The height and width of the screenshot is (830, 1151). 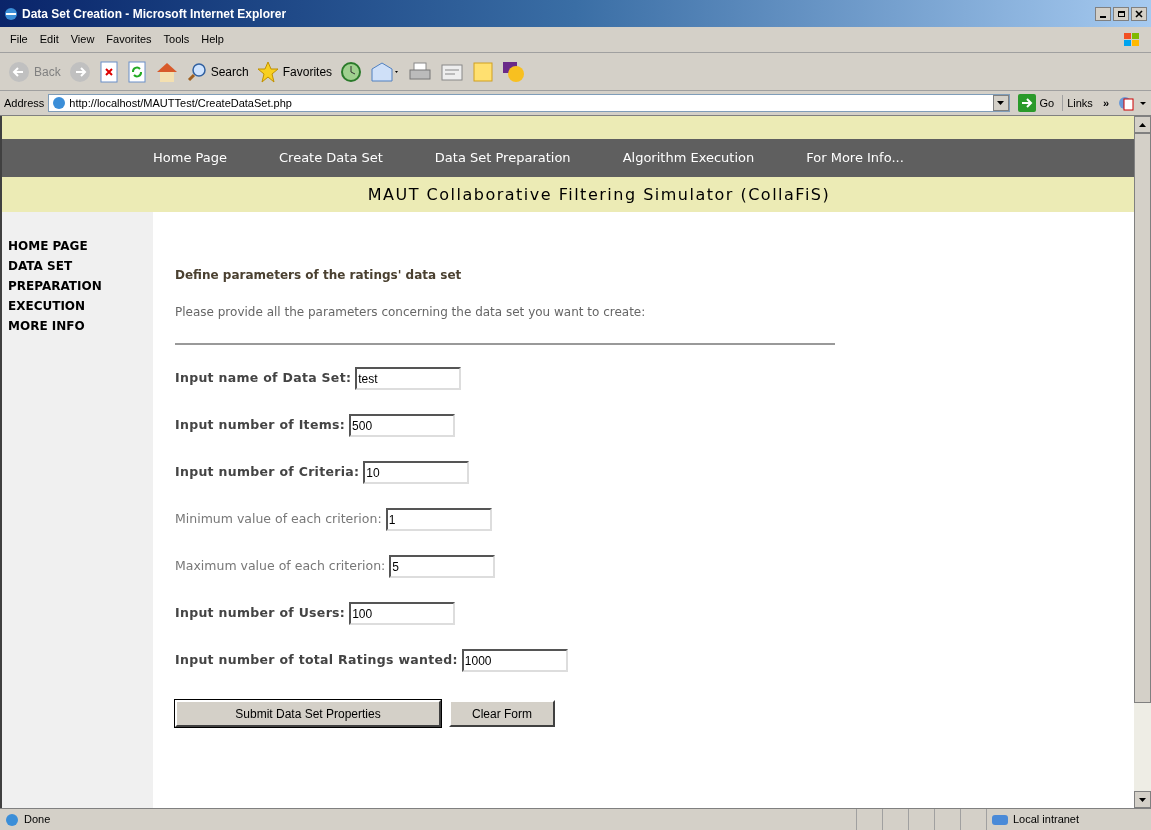 What do you see at coordinates (24, 103) in the screenshot?
I see `address-label: Address` at bounding box center [24, 103].